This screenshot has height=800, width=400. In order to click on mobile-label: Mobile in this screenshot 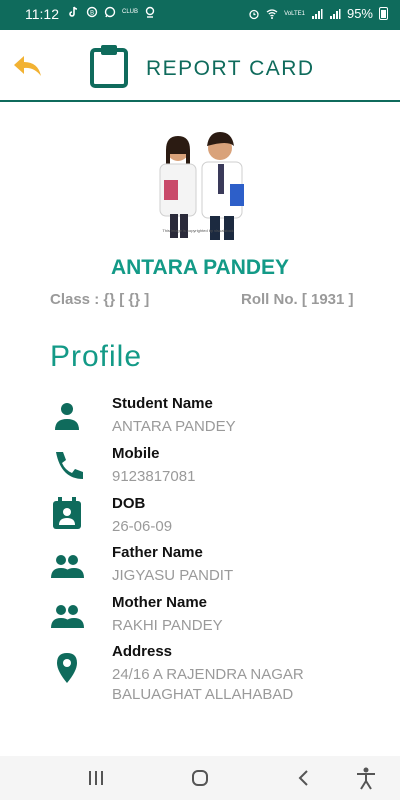, I will do `click(136, 453)`.